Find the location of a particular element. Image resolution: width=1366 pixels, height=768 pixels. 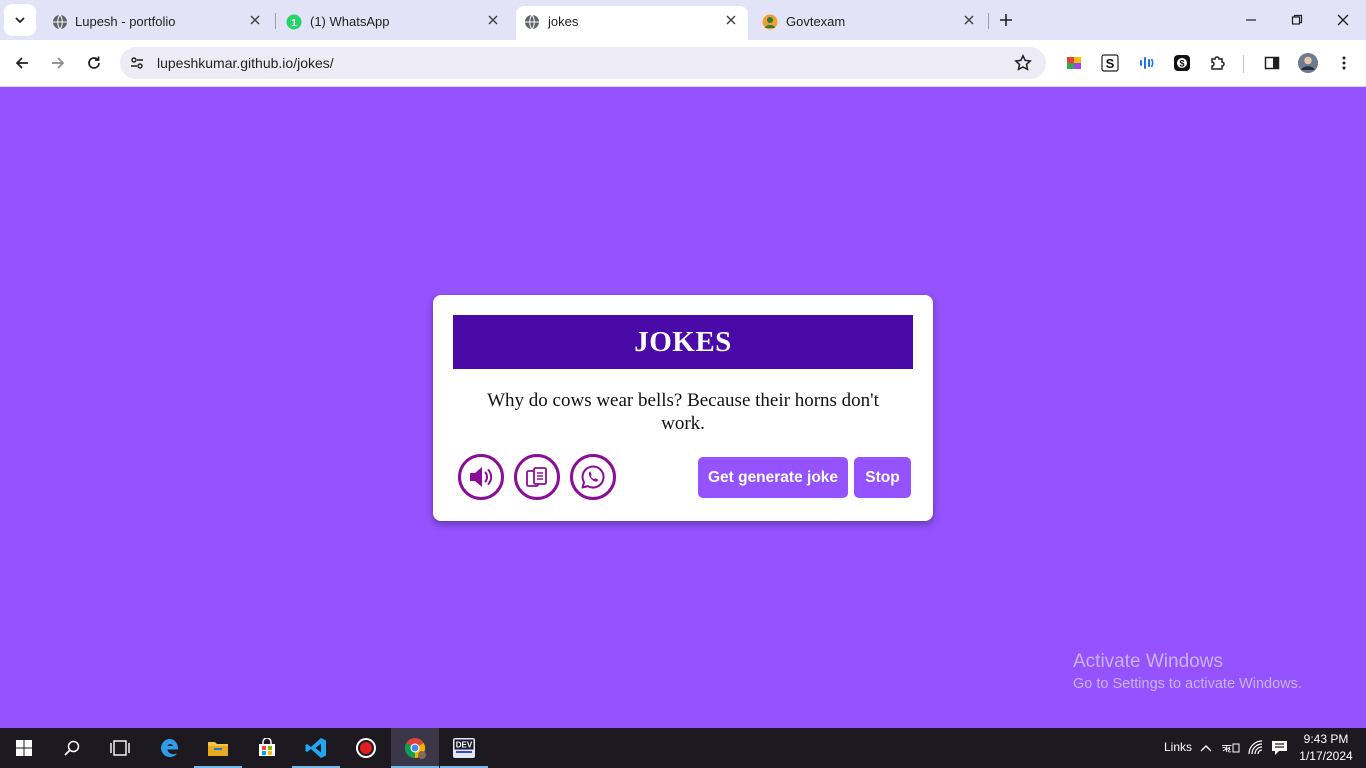

sound-wave-icon is located at coordinates (1147, 63).